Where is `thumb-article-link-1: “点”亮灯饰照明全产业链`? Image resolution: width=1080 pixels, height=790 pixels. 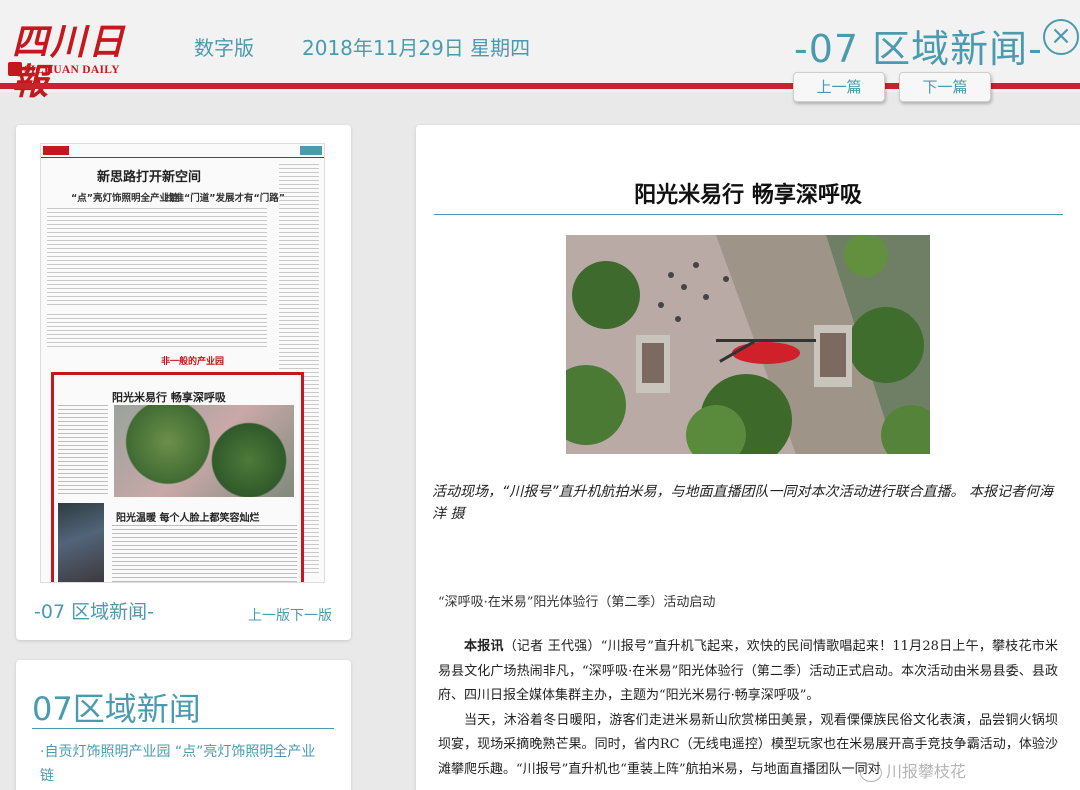 thumb-article-link-1: “点”亮灯饰照明全产业链 is located at coordinates (125, 197).